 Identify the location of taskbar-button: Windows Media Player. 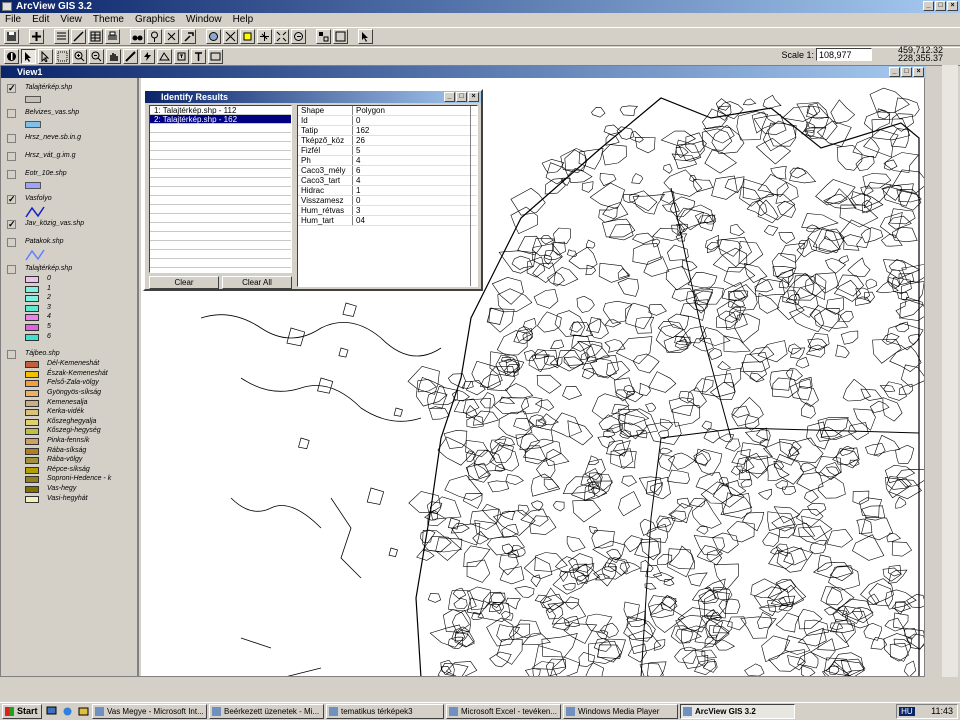
(620, 711).